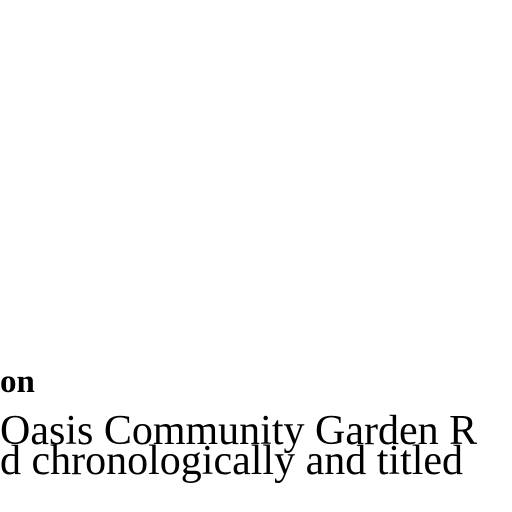 Image resolution: width=512 pixels, height=512 pixels. Describe the element at coordinates (17, 382) in the screenshot. I see `section-heading: on` at that location.